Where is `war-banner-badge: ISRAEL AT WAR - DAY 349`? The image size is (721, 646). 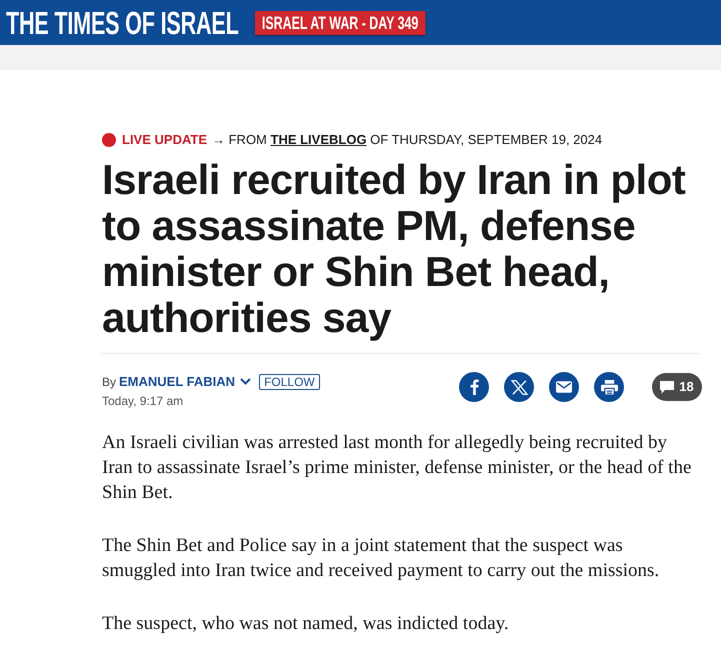 war-banner-badge: ISRAEL AT WAR - DAY 349 is located at coordinates (340, 22).